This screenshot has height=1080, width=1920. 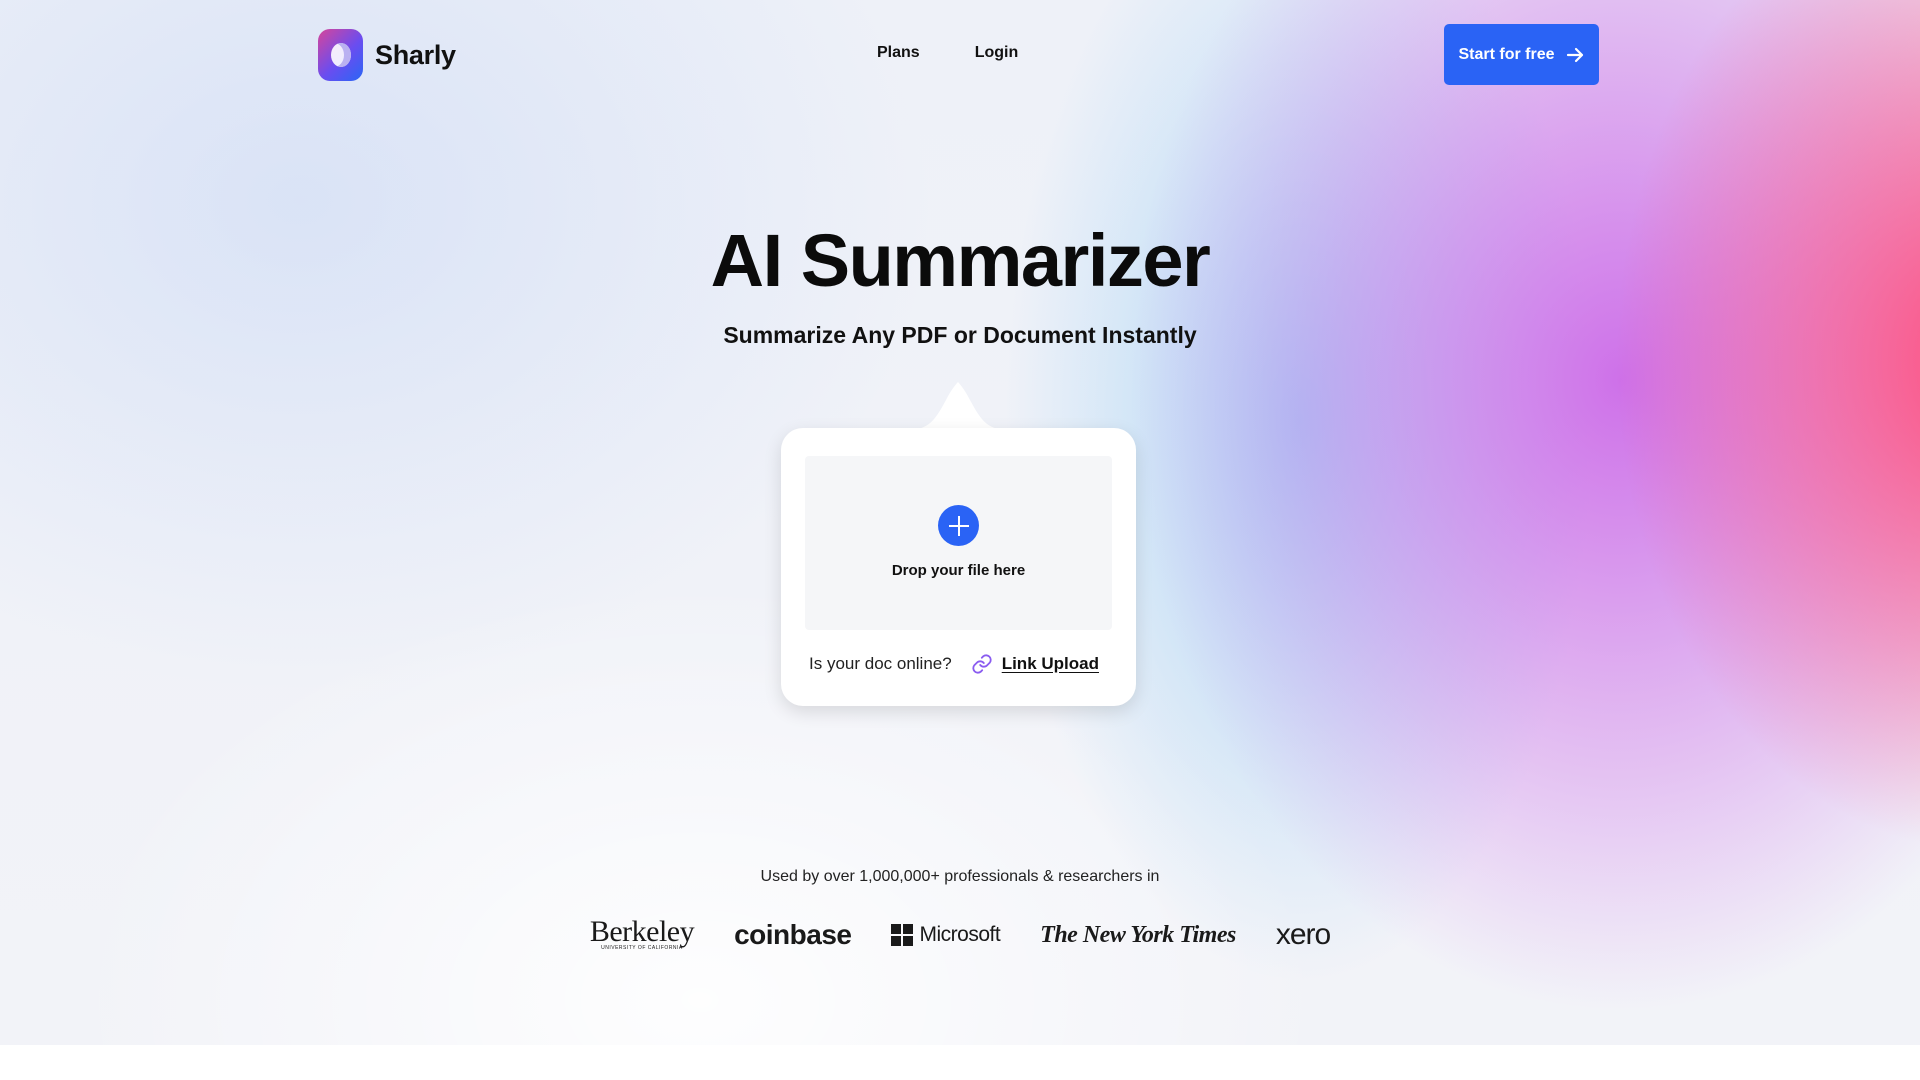 I want to click on coinbase-logo: coinbase, so click(x=793, y=934).